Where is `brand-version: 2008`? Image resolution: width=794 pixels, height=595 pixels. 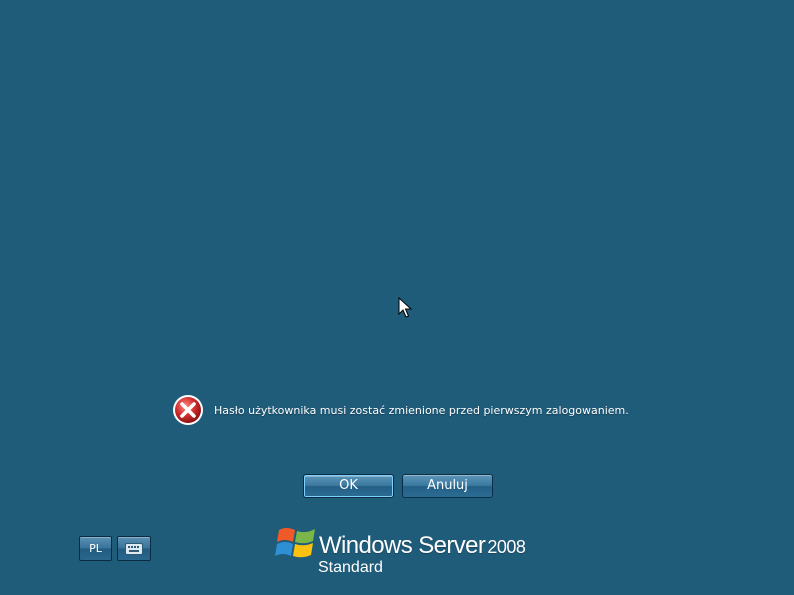
brand-version: 2008 is located at coordinates (506, 547).